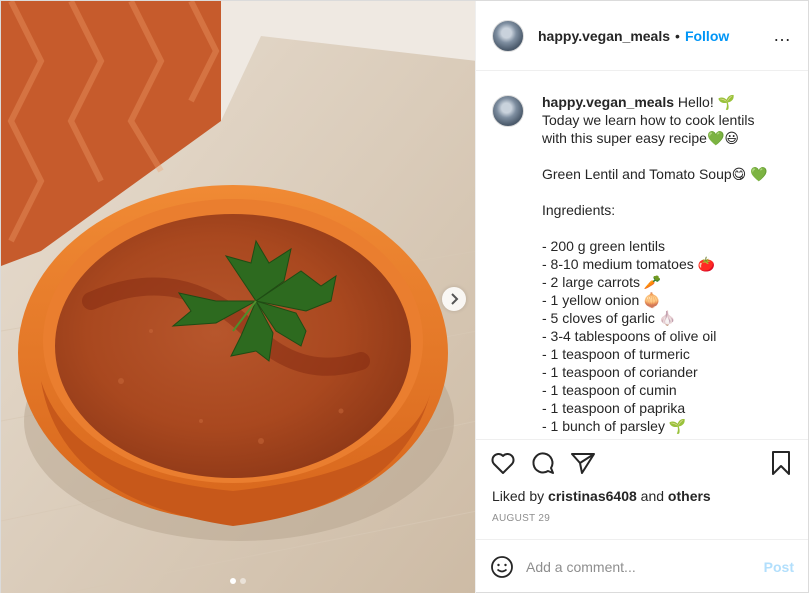 The height and width of the screenshot is (593, 809). I want to click on comment-bar: Post, so click(642, 566).